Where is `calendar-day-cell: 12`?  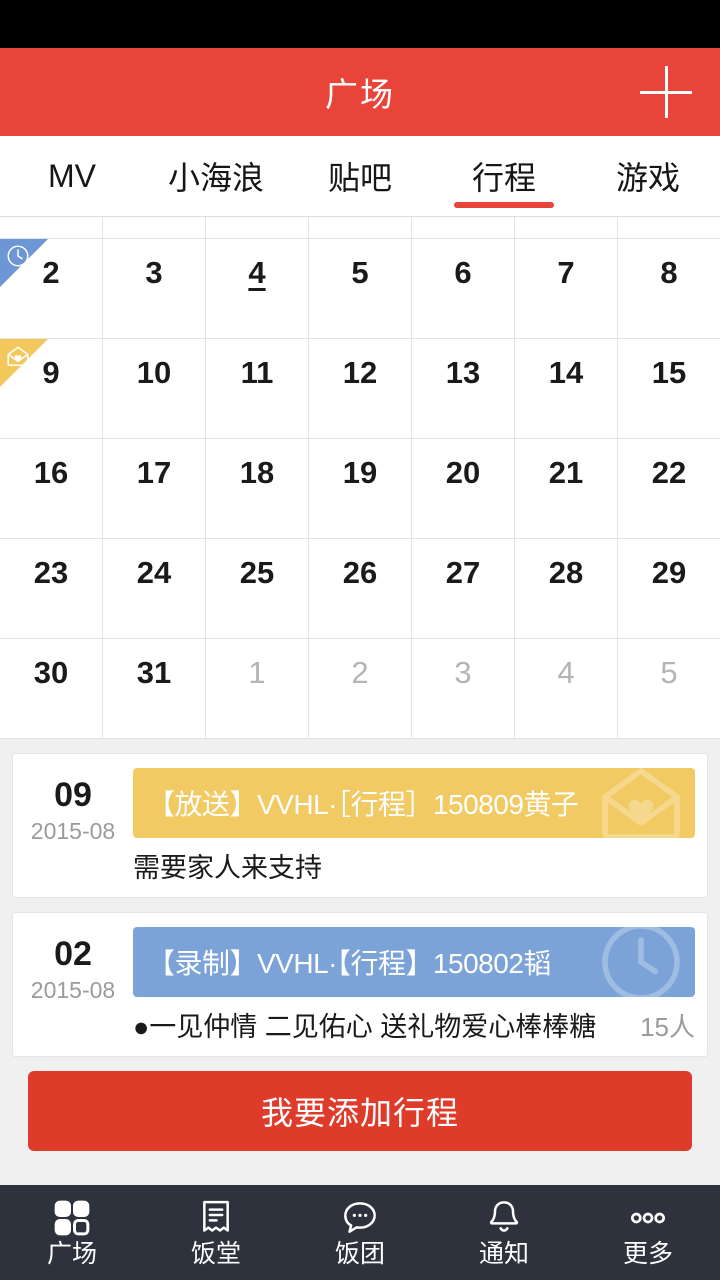
calendar-day-cell: 12 is located at coordinates (360, 389).